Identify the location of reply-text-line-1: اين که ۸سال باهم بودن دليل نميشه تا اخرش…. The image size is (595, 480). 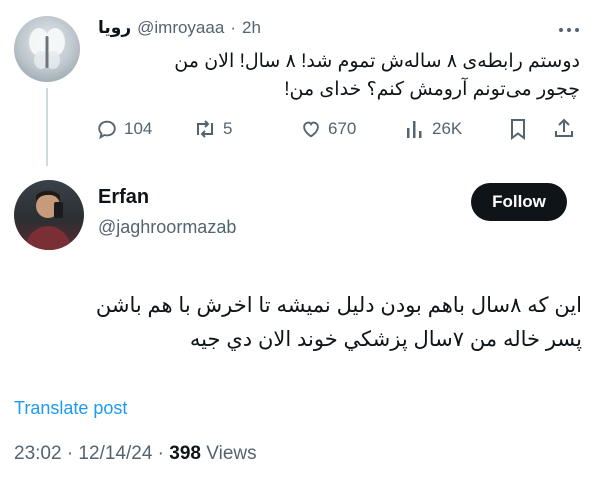
(338, 305).